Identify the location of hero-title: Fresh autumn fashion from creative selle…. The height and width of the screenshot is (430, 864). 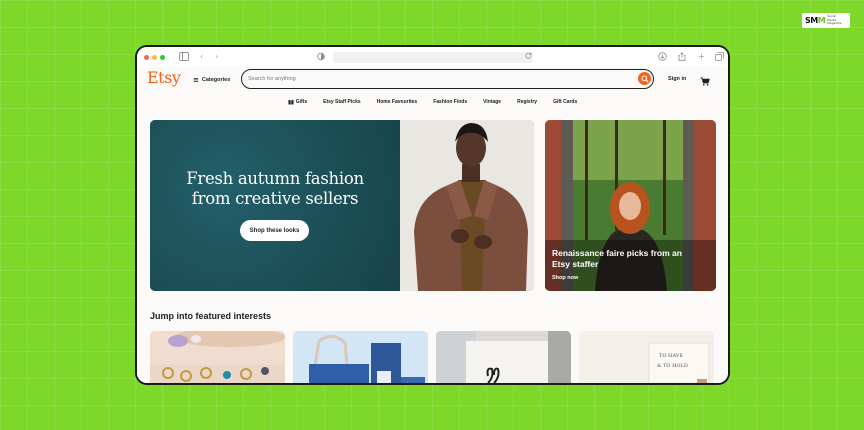
(275, 189).